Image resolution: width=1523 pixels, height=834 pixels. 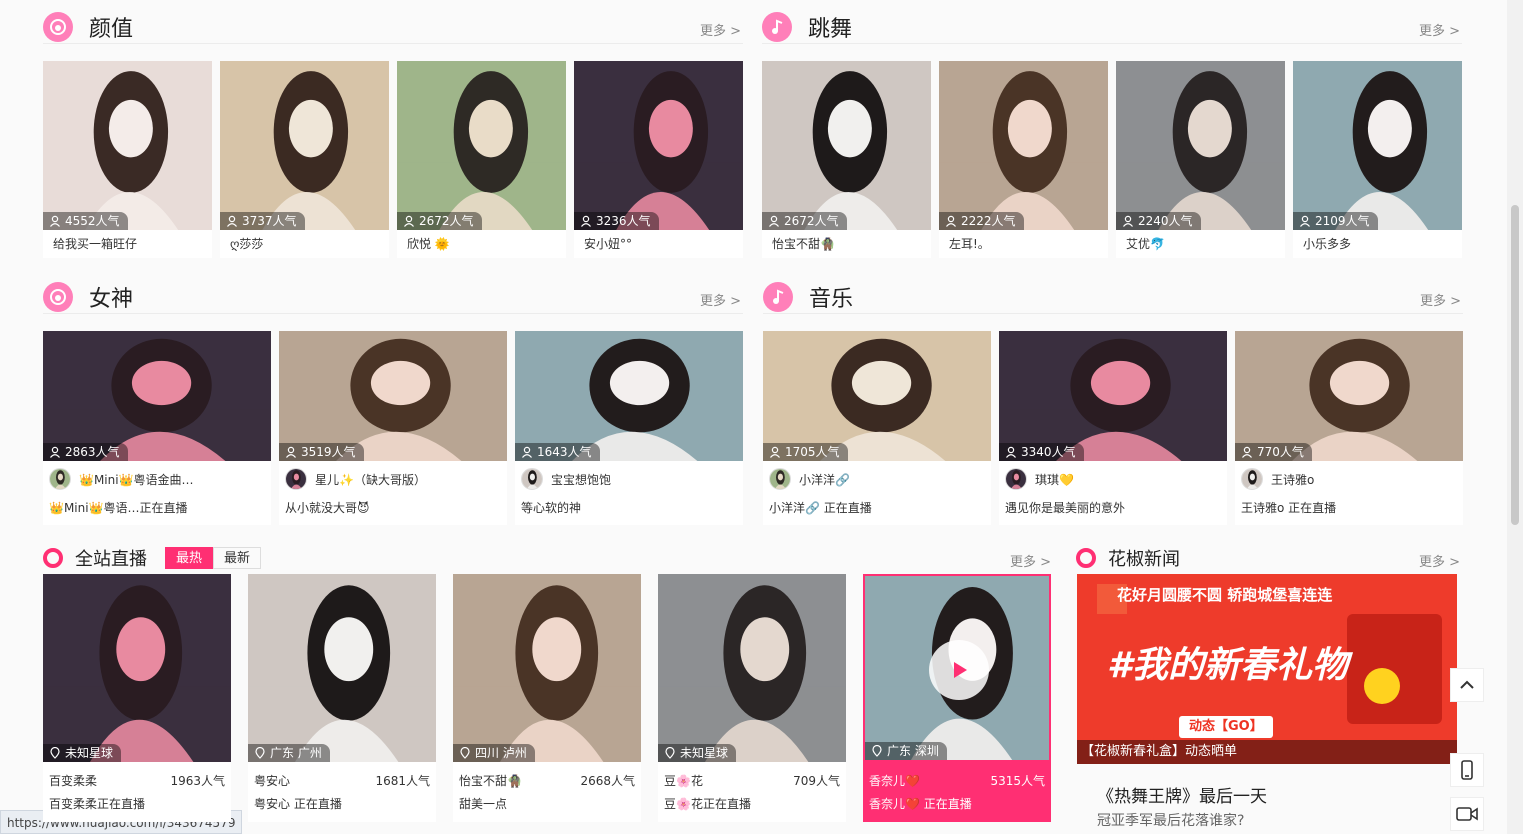 I want to click on stream-thumbnail: 2109人气, so click(x=1377, y=145).